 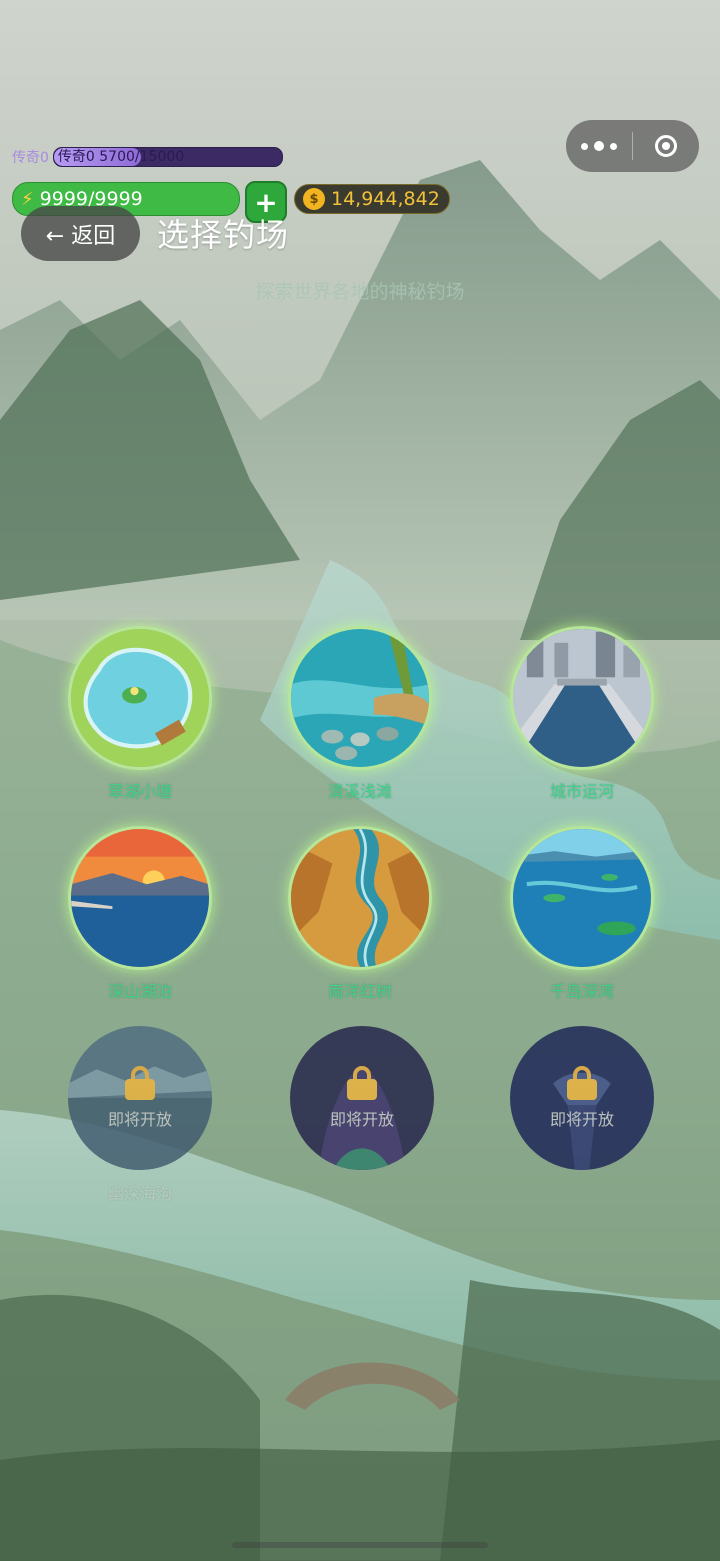 I want to click on home-indicator, so click(x=360, y=1545).